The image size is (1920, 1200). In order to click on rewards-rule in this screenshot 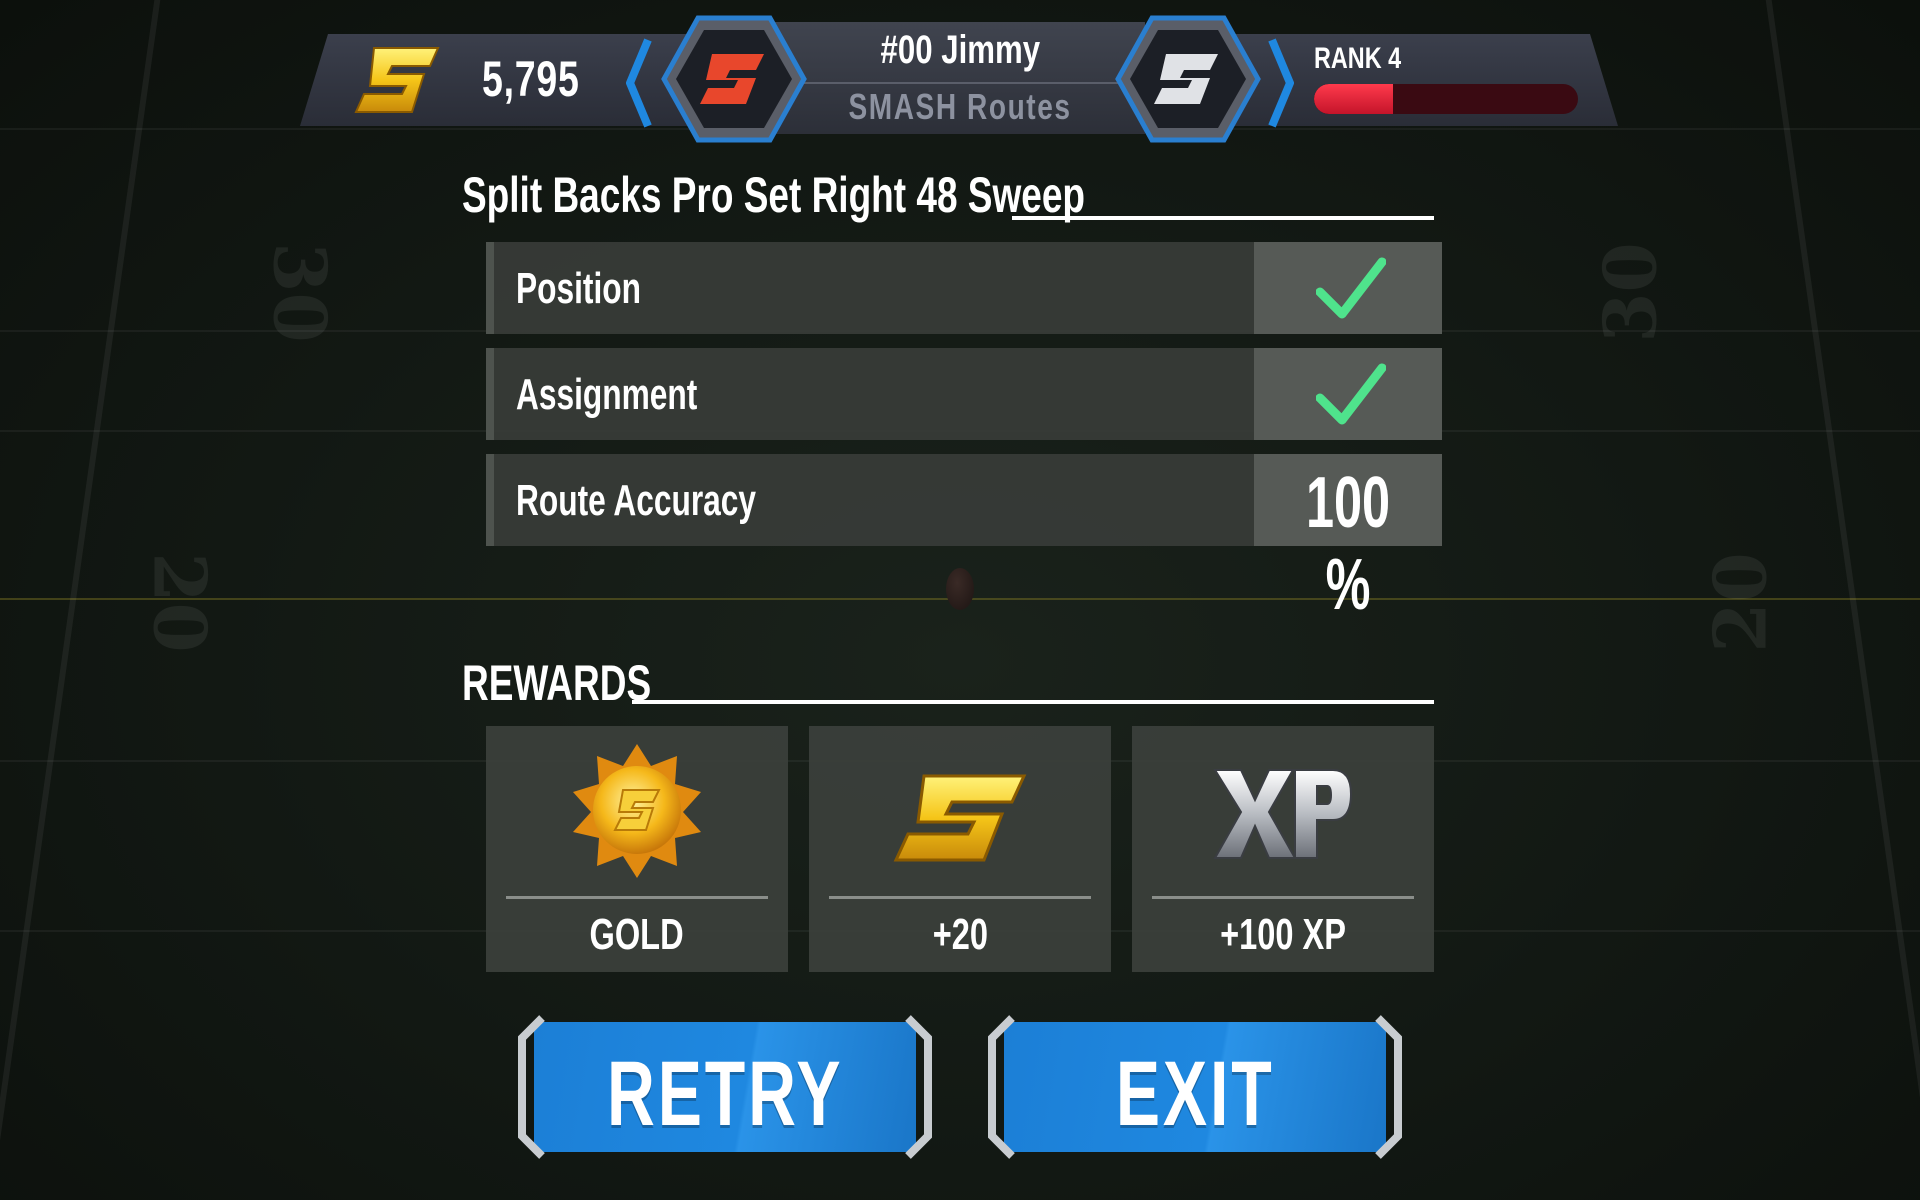, I will do `click(1033, 702)`.